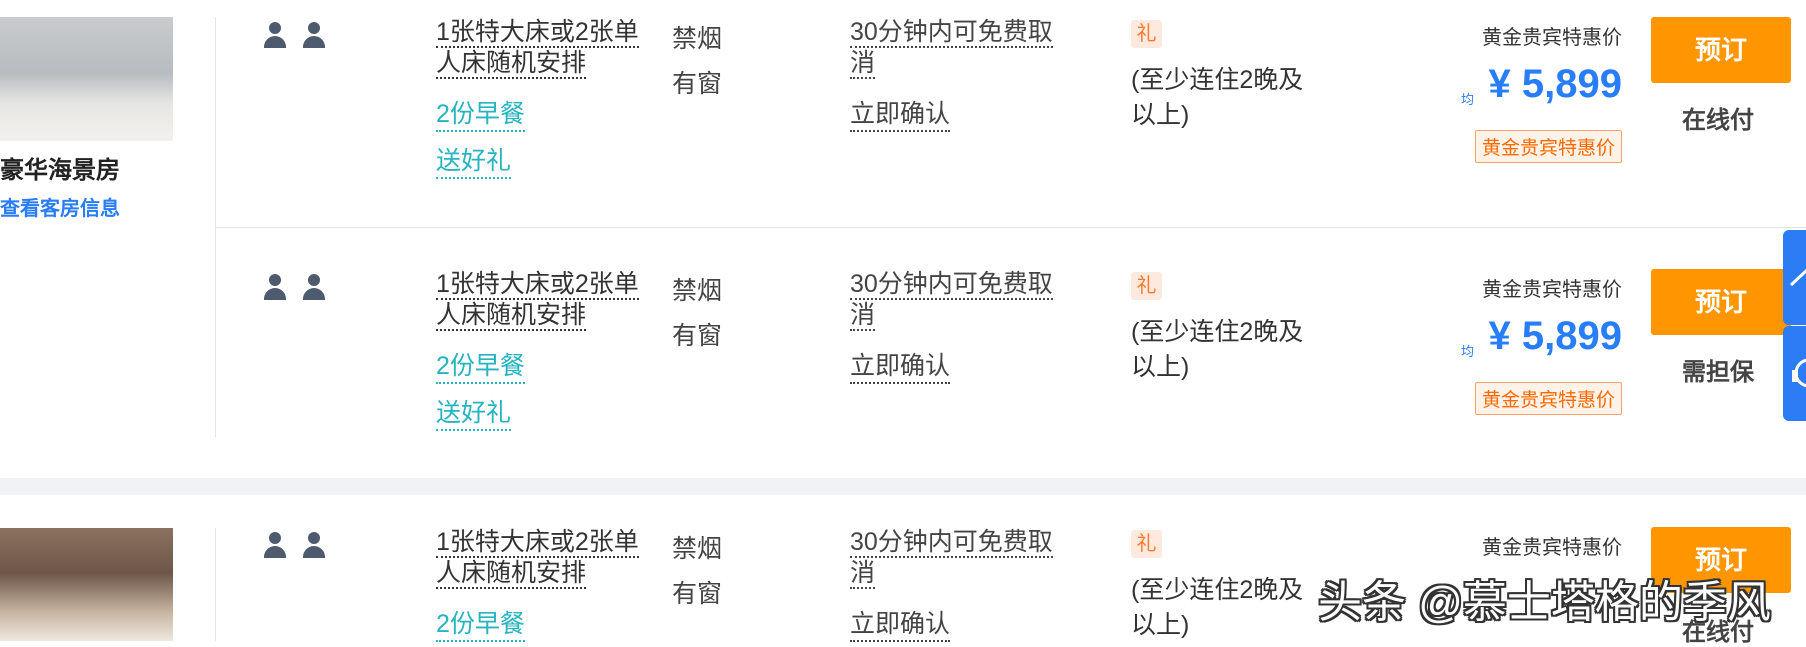 This screenshot has height=647, width=1806. What do you see at coordinates (1797, 277) in the screenshot?
I see `back-to-top-icon` at bounding box center [1797, 277].